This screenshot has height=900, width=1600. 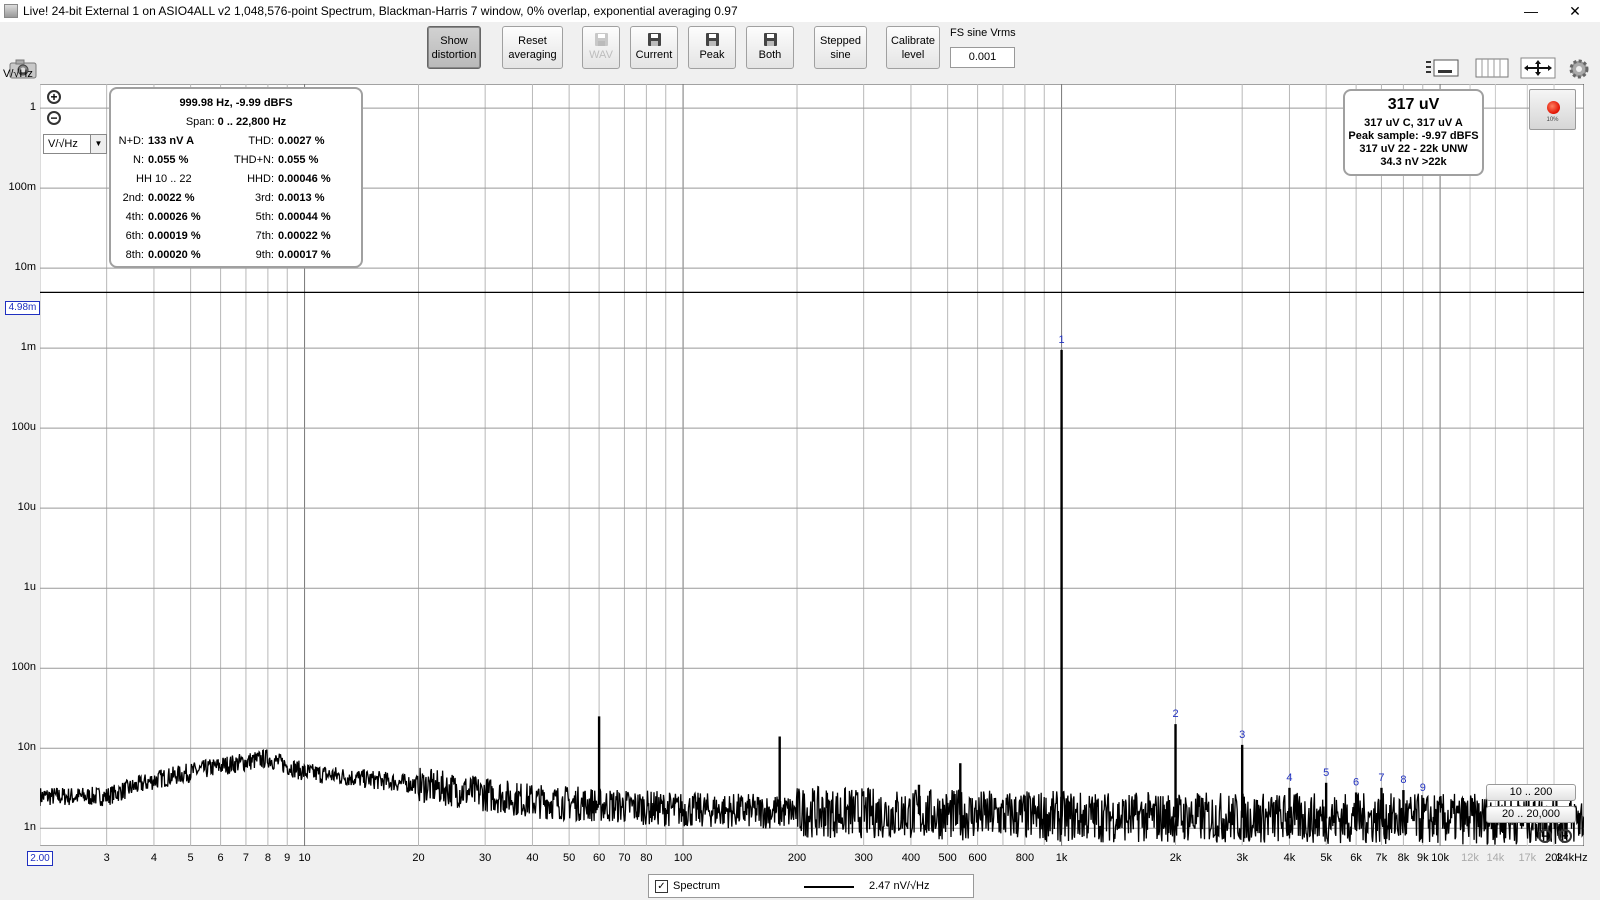 What do you see at coordinates (1413, 123) in the screenshot?
I see `level-line1: 317 uV C, 317 uV A` at bounding box center [1413, 123].